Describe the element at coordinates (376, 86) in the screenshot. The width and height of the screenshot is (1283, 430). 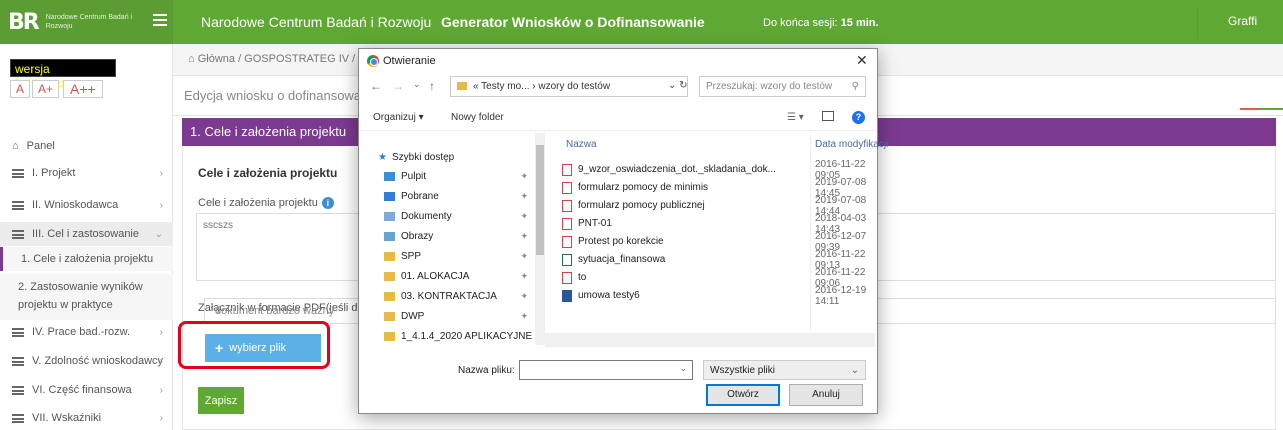
I see `back-icon: ←` at that location.